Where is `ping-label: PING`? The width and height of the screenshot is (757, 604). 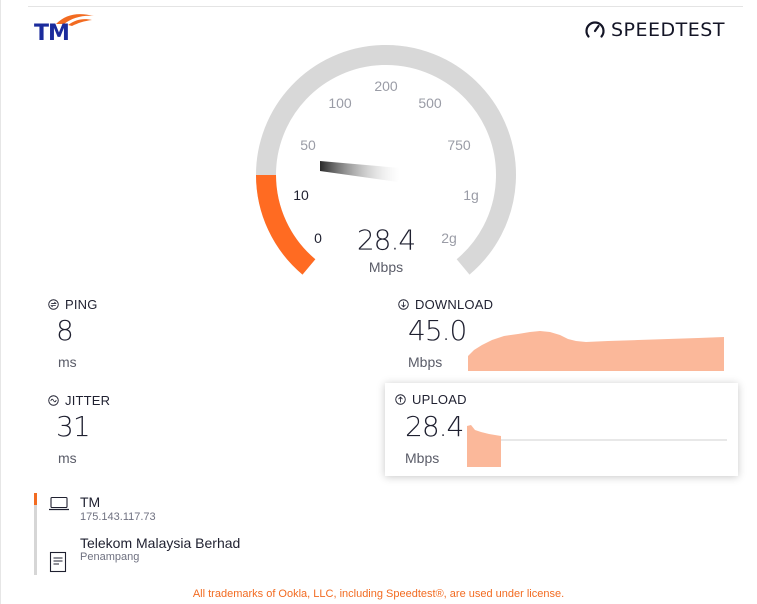
ping-label: PING is located at coordinates (73, 304).